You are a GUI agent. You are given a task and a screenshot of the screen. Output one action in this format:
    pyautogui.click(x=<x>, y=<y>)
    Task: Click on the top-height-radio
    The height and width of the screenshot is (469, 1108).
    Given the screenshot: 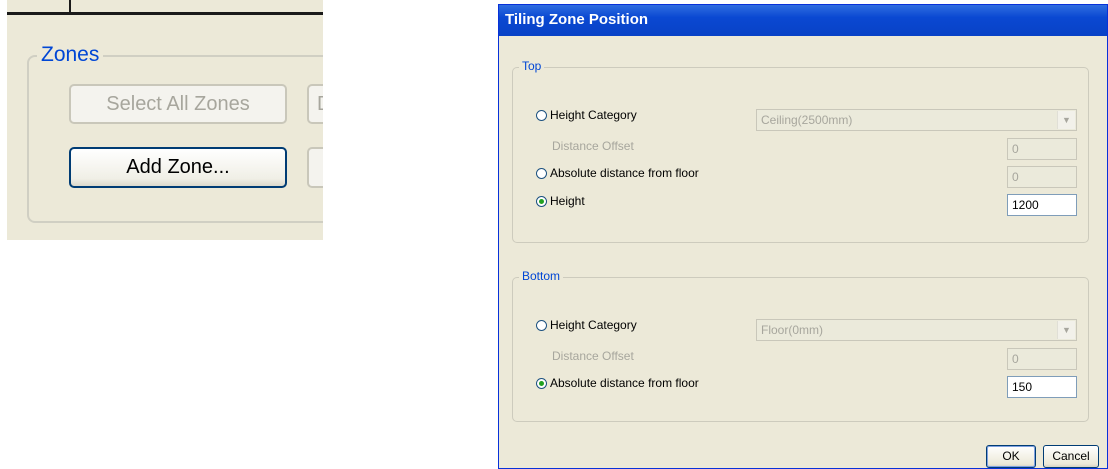 What is the action you would take?
    pyautogui.click(x=541, y=201)
    